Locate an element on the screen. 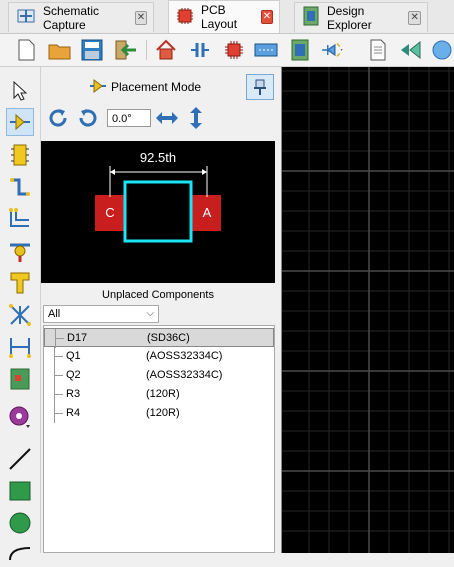 This screenshot has width=454, height=567. component-designator: D17 is located at coordinates (77, 338).